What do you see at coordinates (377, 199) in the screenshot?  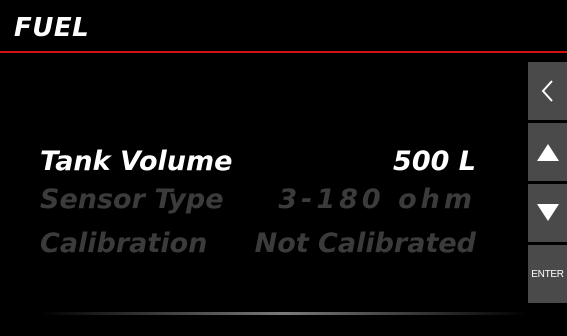 I see `setting-value: 3-180 ohm` at bounding box center [377, 199].